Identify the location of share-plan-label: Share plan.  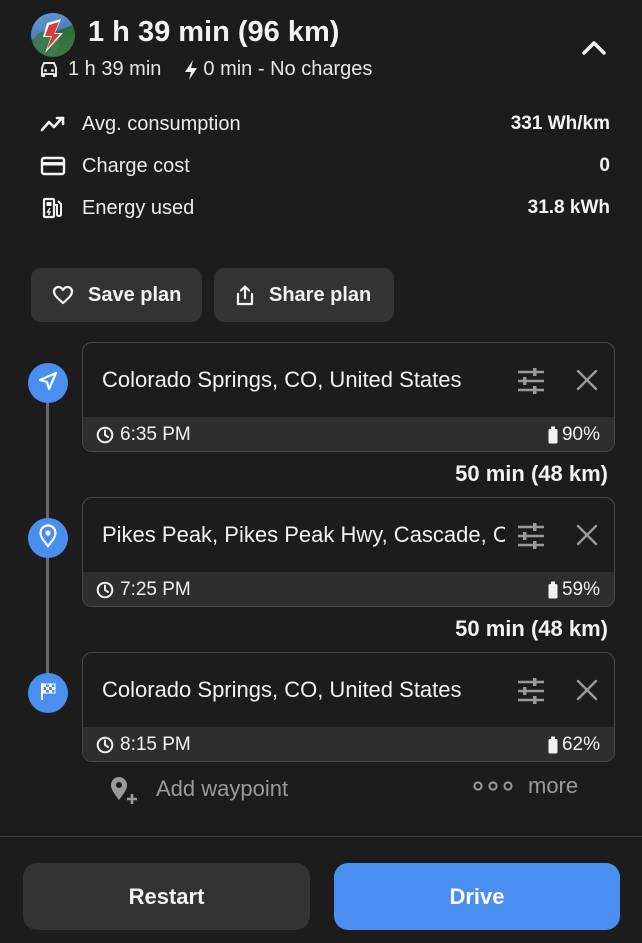
(320, 294).